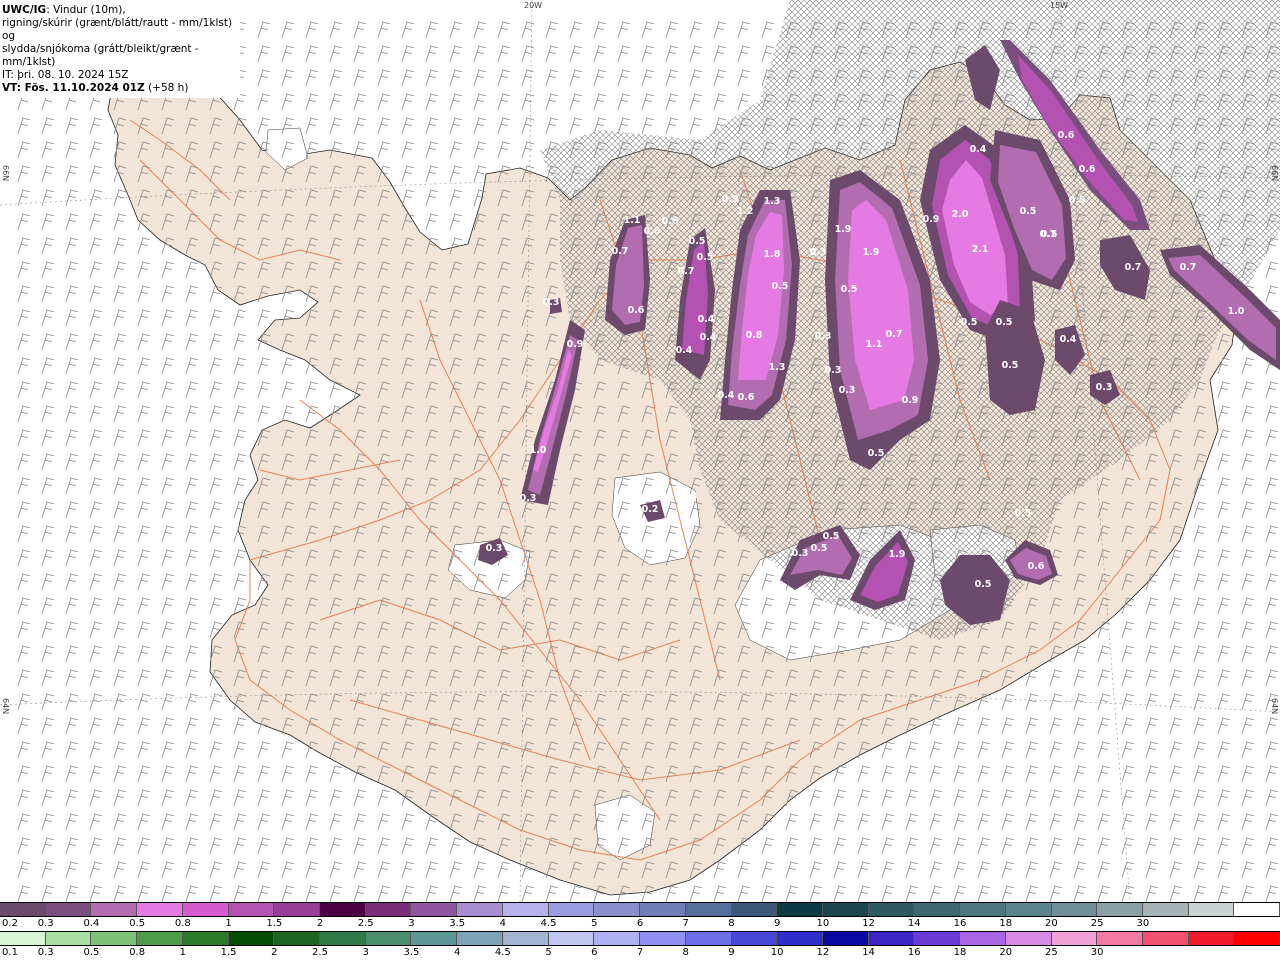 The image size is (1280, 960). Describe the element at coordinates (182, 923) in the screenshot. I see `snow-colorbar-tick-label: 0.8` at that location.